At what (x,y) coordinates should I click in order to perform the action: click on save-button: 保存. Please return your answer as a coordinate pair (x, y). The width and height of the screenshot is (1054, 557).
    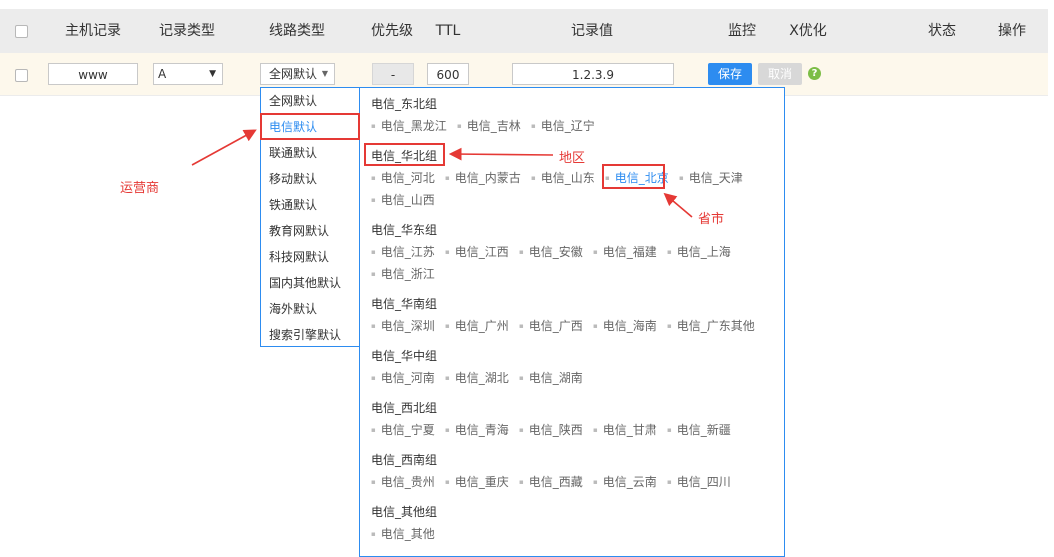
    Looking at the image, I should click on (730, 74).